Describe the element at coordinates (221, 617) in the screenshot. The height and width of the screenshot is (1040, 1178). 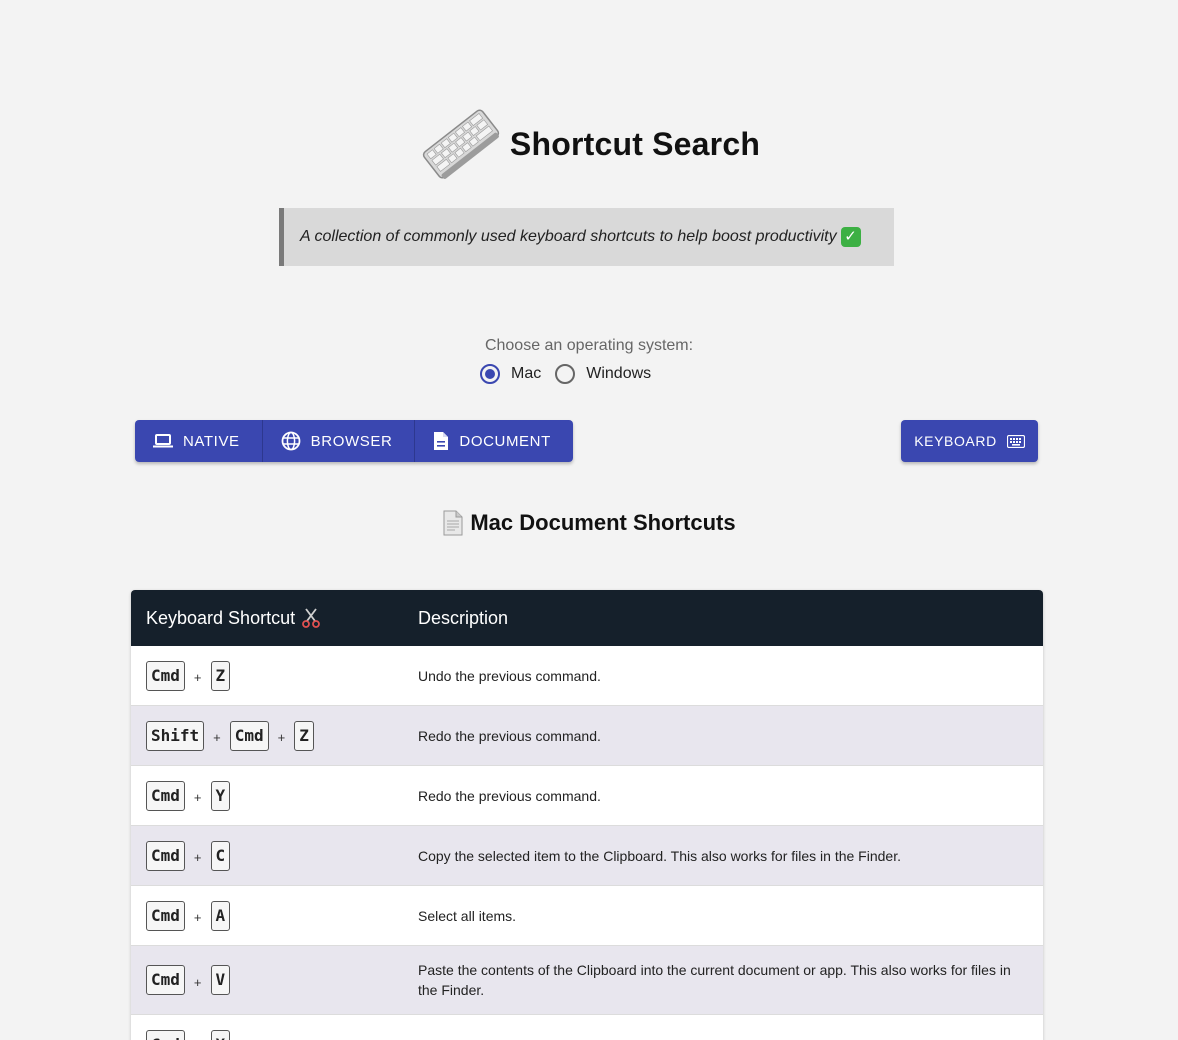
I see `header-shortcut-label: Keyboard Shortcut` at that location.